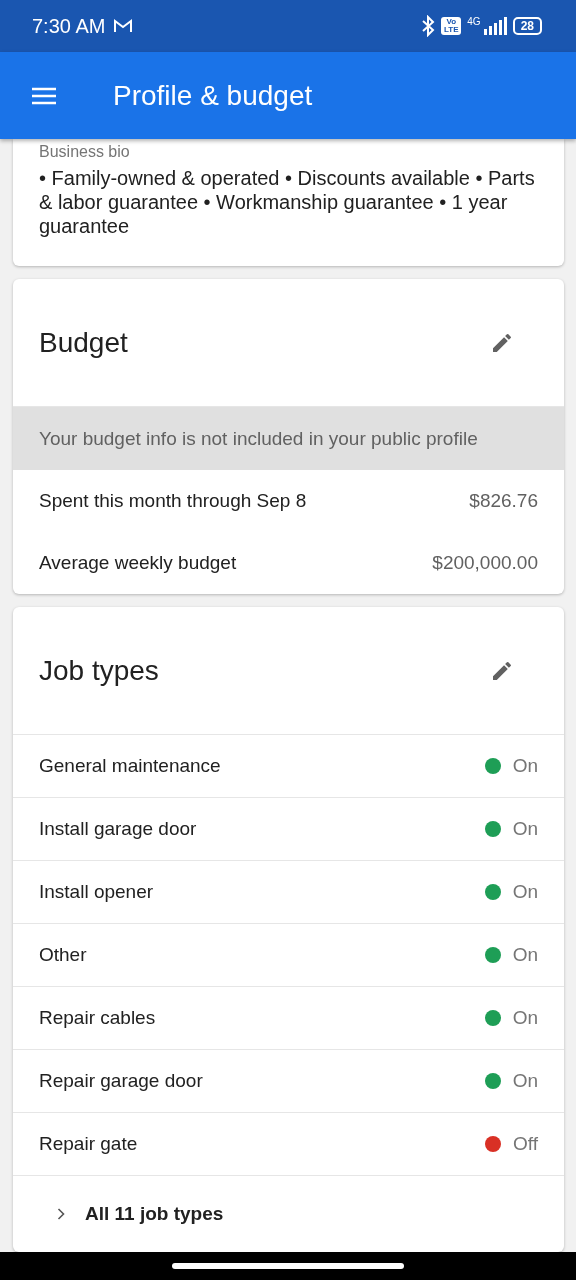  Describe the element at coordinates (130, 766) in the screenshot. I see `job-type-name: General maintenance` at that location.